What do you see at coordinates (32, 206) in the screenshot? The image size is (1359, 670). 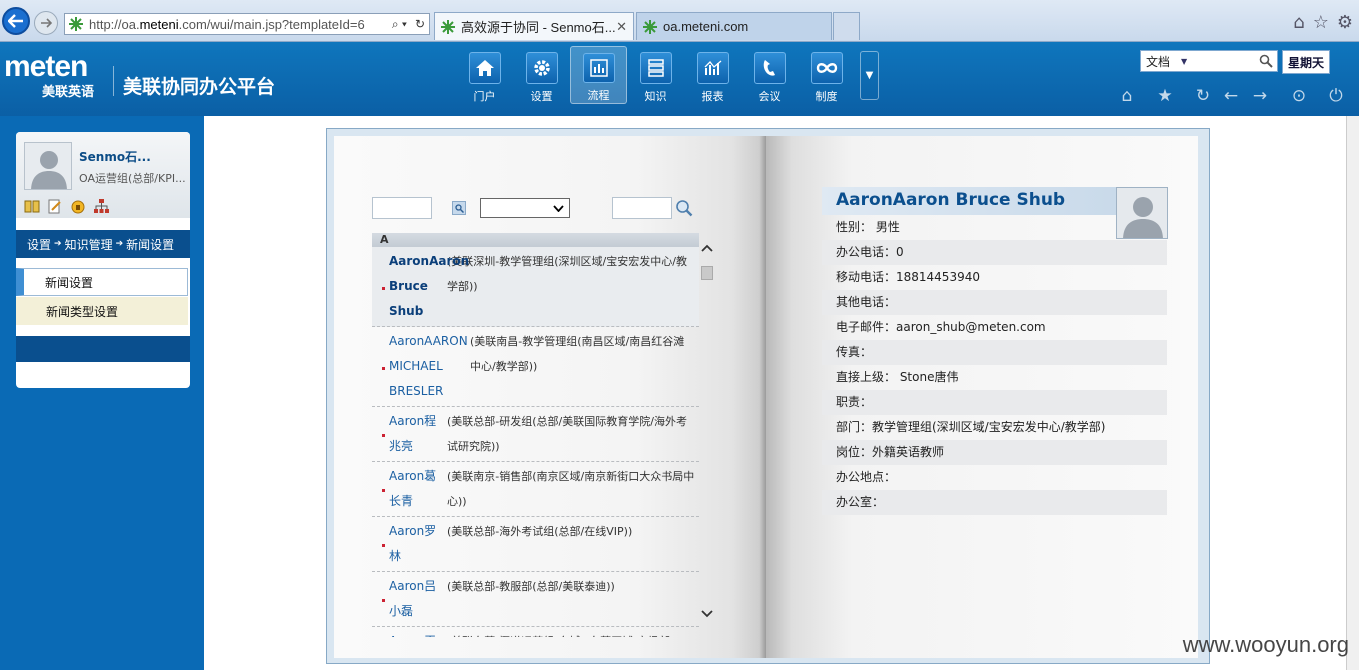 I see `book-icon` at bounding box center [32, 206].